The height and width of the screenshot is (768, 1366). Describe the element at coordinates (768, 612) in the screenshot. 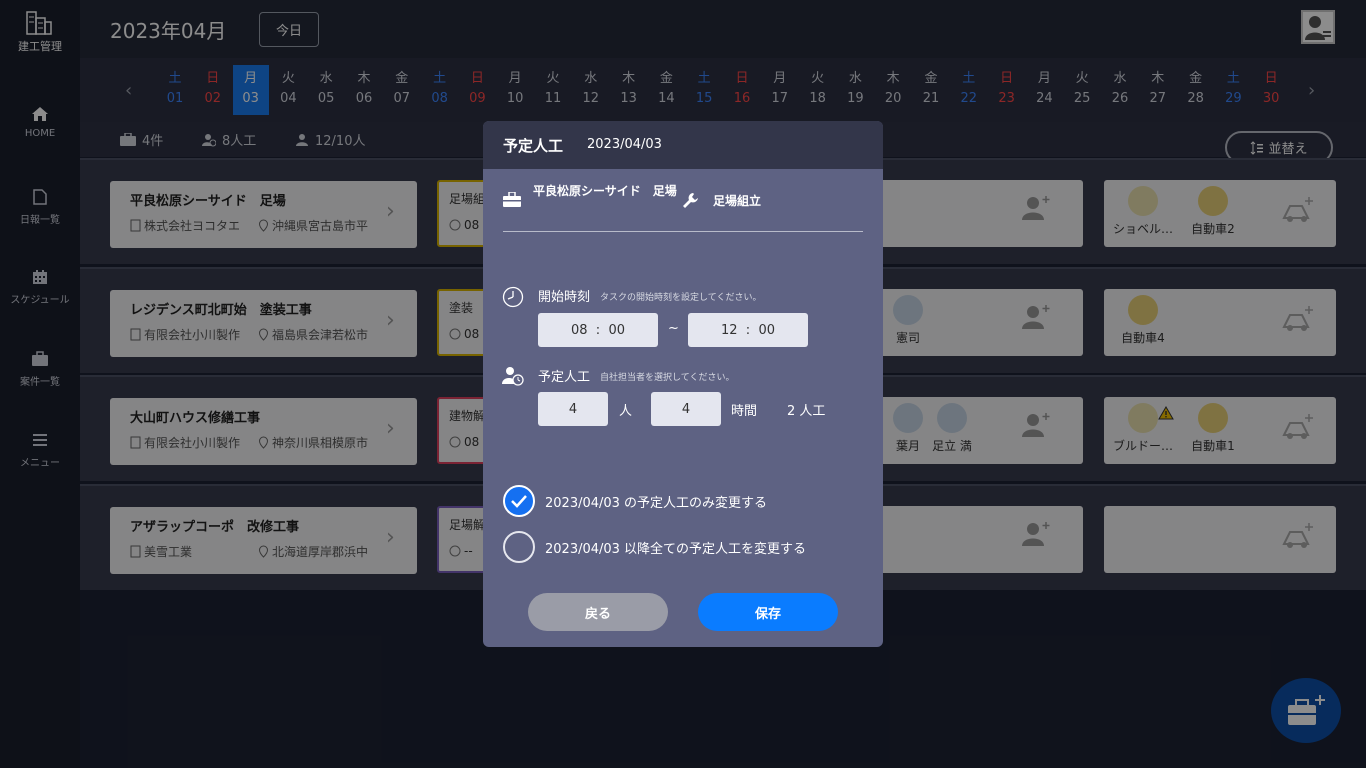

I see `save-button: 保存` at that location.